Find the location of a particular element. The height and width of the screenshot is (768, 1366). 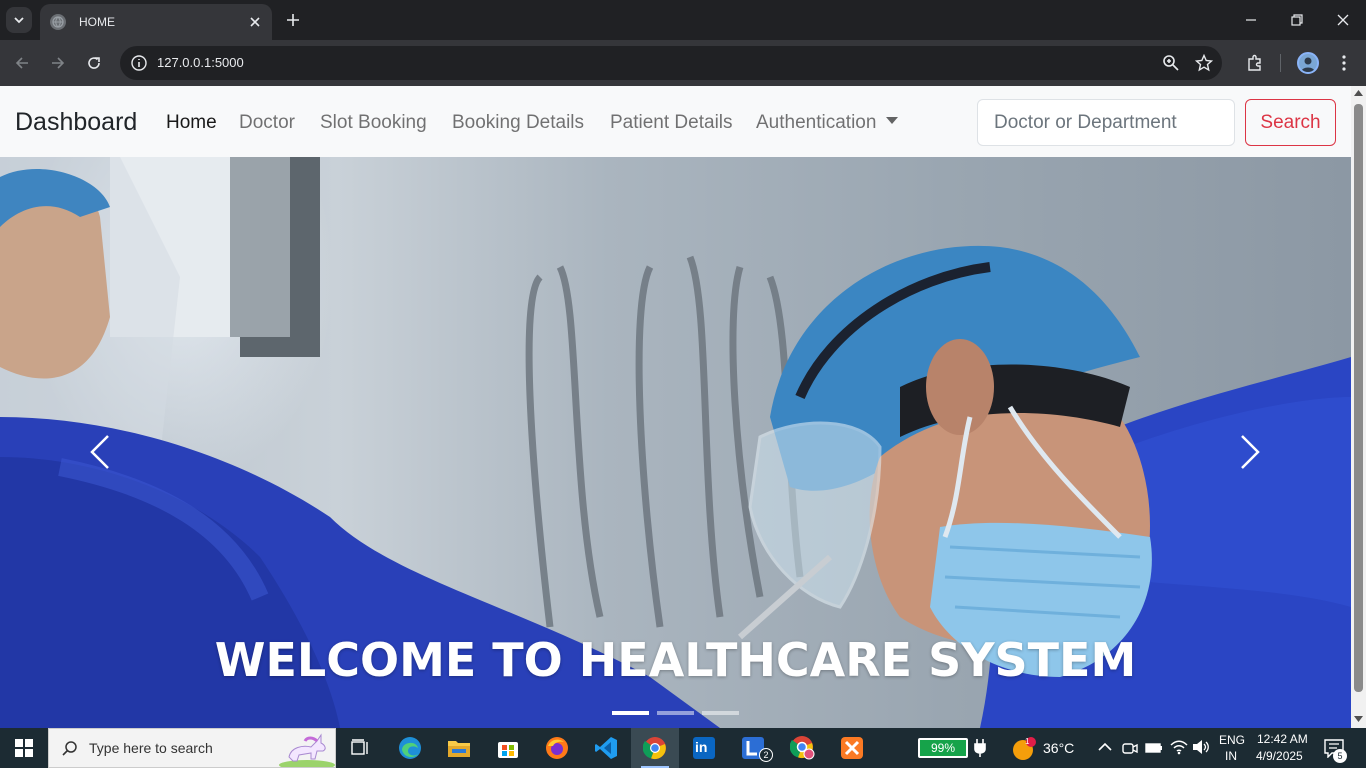

nav-link-booking-details: Booking Details is located at coordinates (518, 123).